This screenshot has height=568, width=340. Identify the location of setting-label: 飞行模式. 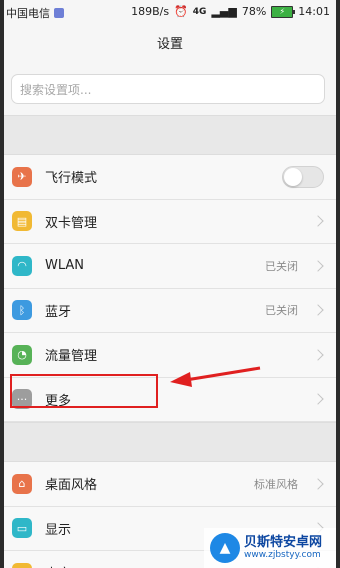
(71, 179).